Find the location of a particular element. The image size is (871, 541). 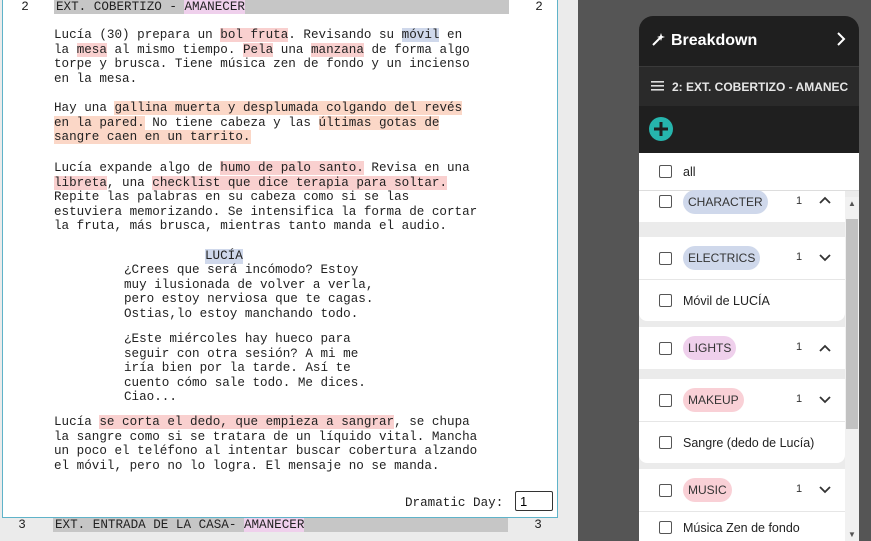

scroll-up-icon: ▲ is located at coordinates (852, 203).